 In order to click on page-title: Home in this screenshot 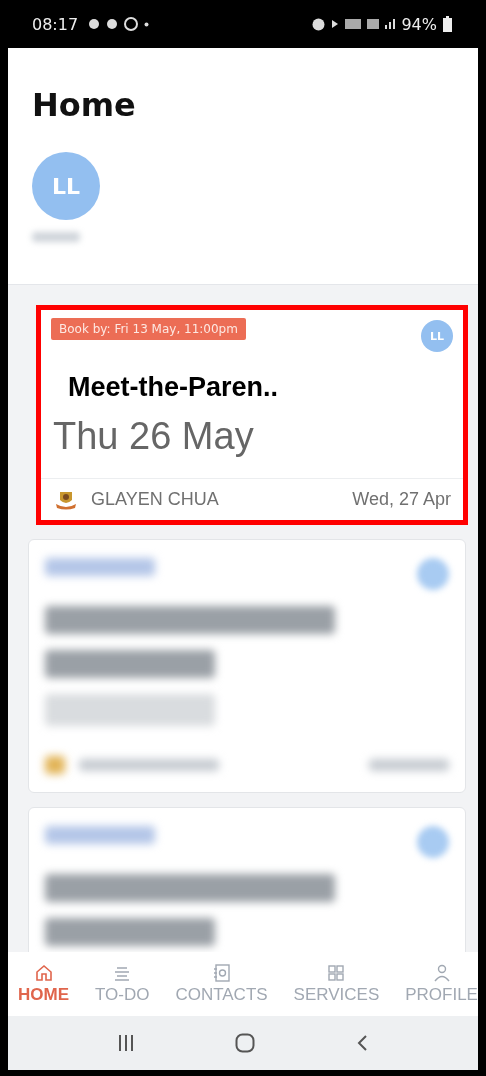, I will do `click(84, 105)`.